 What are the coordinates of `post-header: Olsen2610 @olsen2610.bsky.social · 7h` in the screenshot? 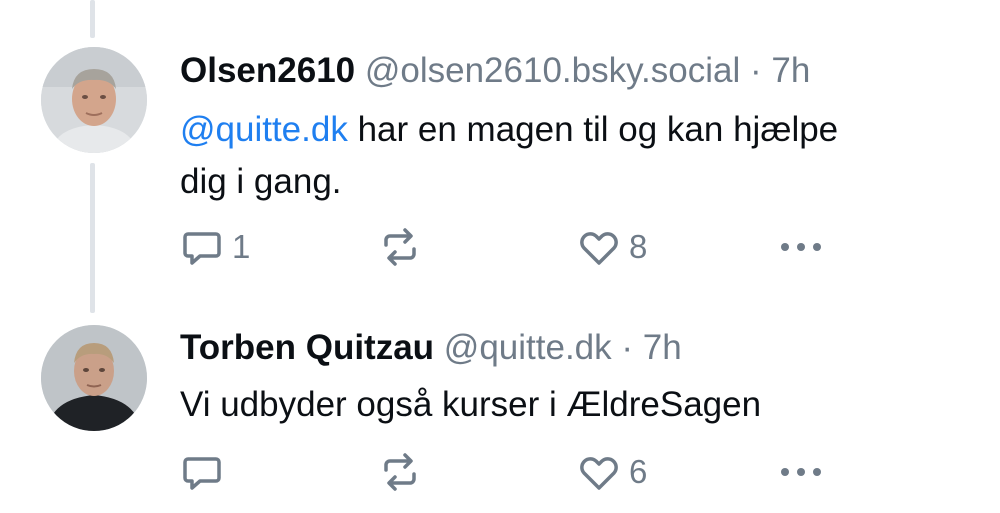 It's located at (495, 71).